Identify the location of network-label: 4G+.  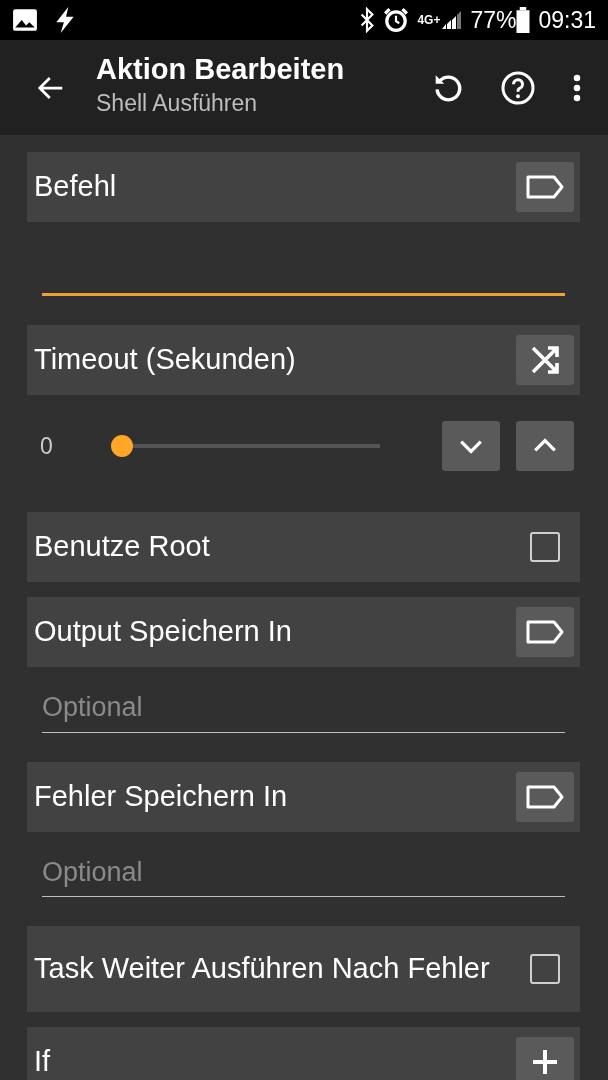
(429, 20).